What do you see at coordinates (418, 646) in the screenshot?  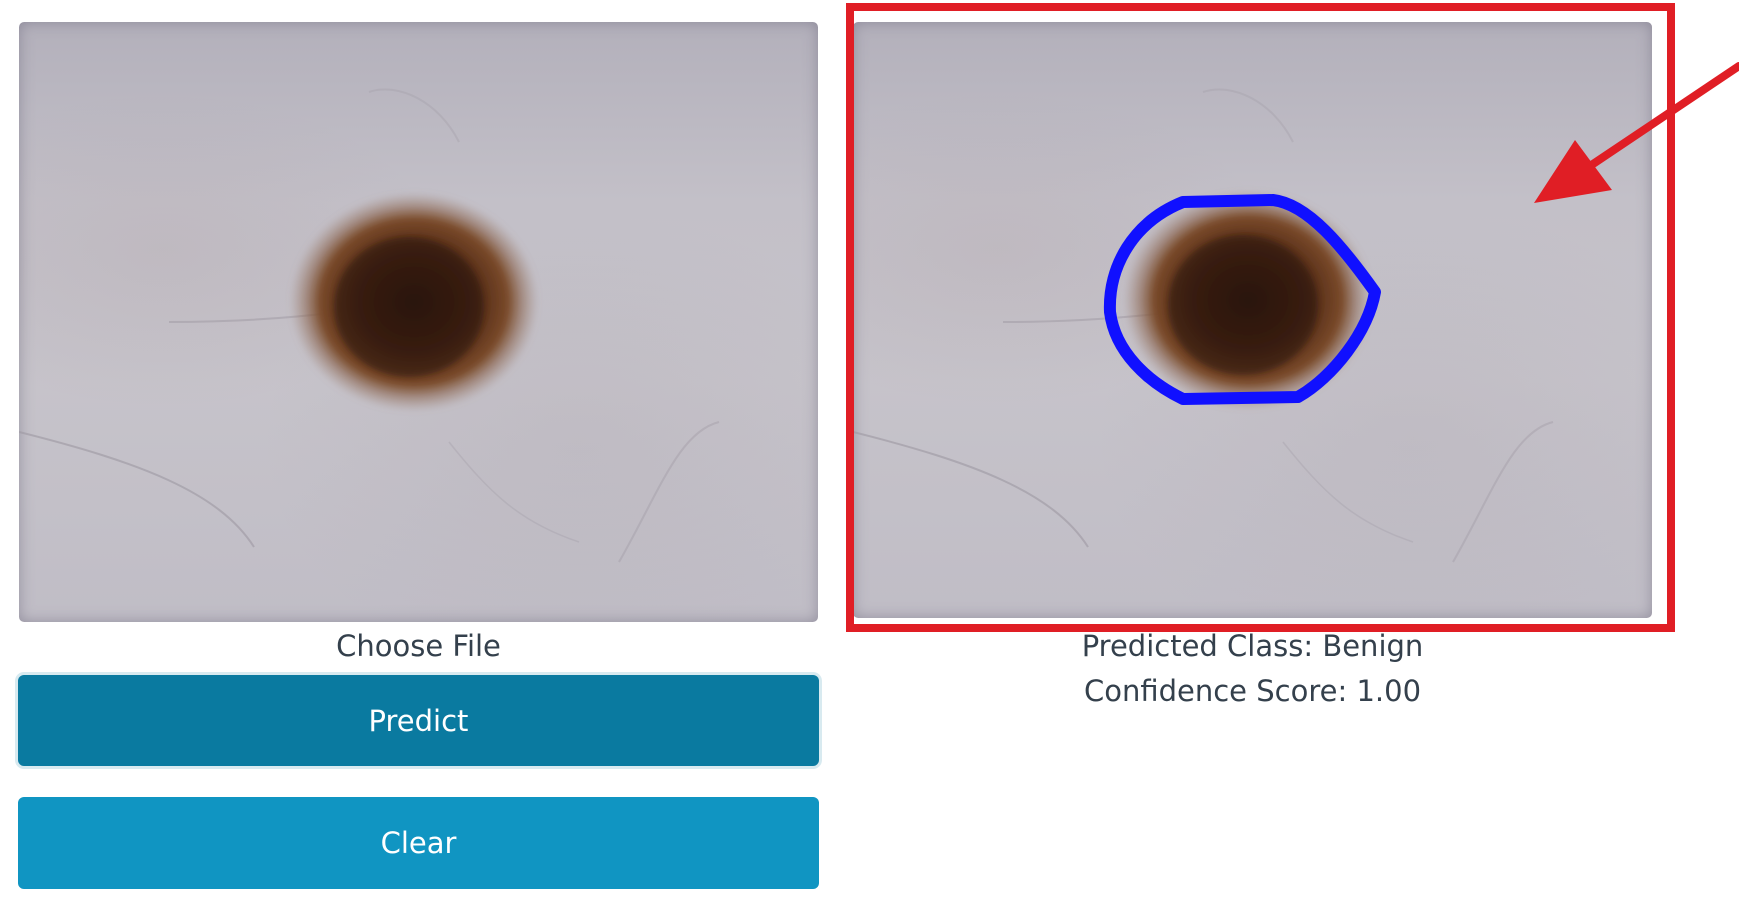 I see `choose-file-label: Choose File` at bounding box center [418, 646].